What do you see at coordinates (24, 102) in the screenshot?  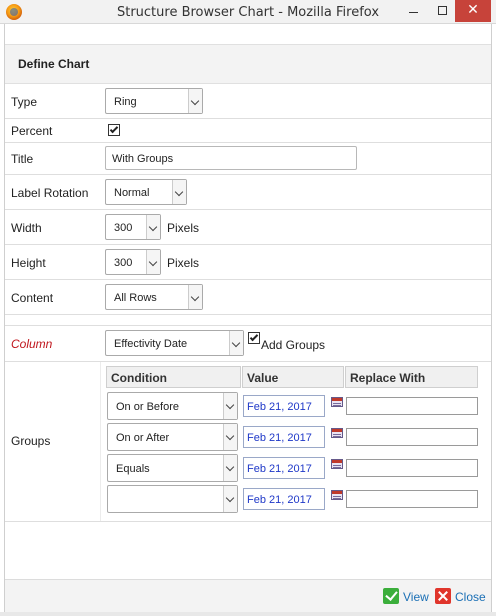 I see `type-label: Type` at bounding box center [24, 102].